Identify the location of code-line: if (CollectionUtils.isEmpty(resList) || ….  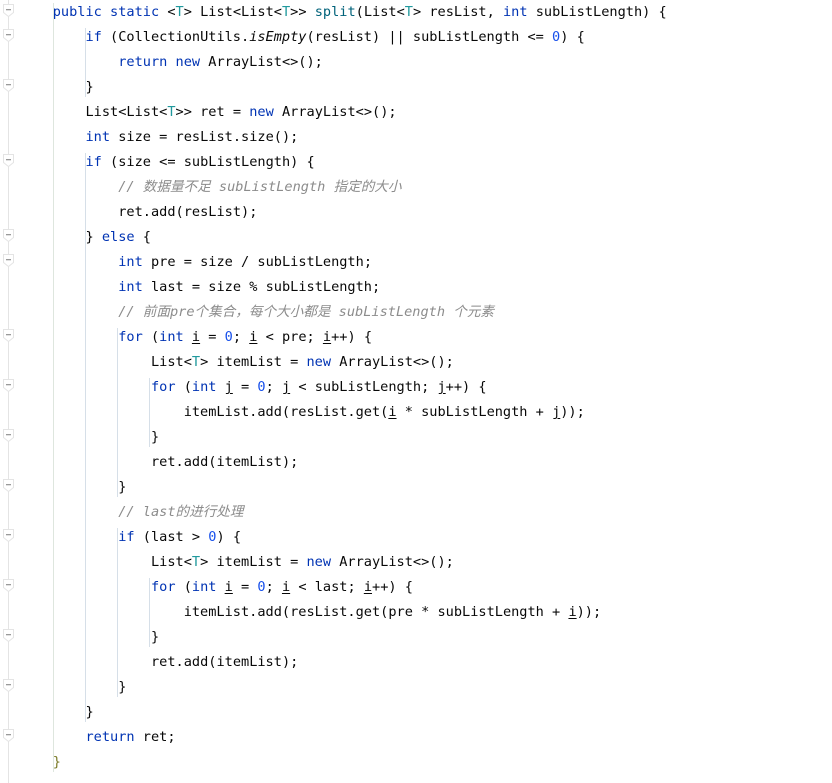
(426, 37).